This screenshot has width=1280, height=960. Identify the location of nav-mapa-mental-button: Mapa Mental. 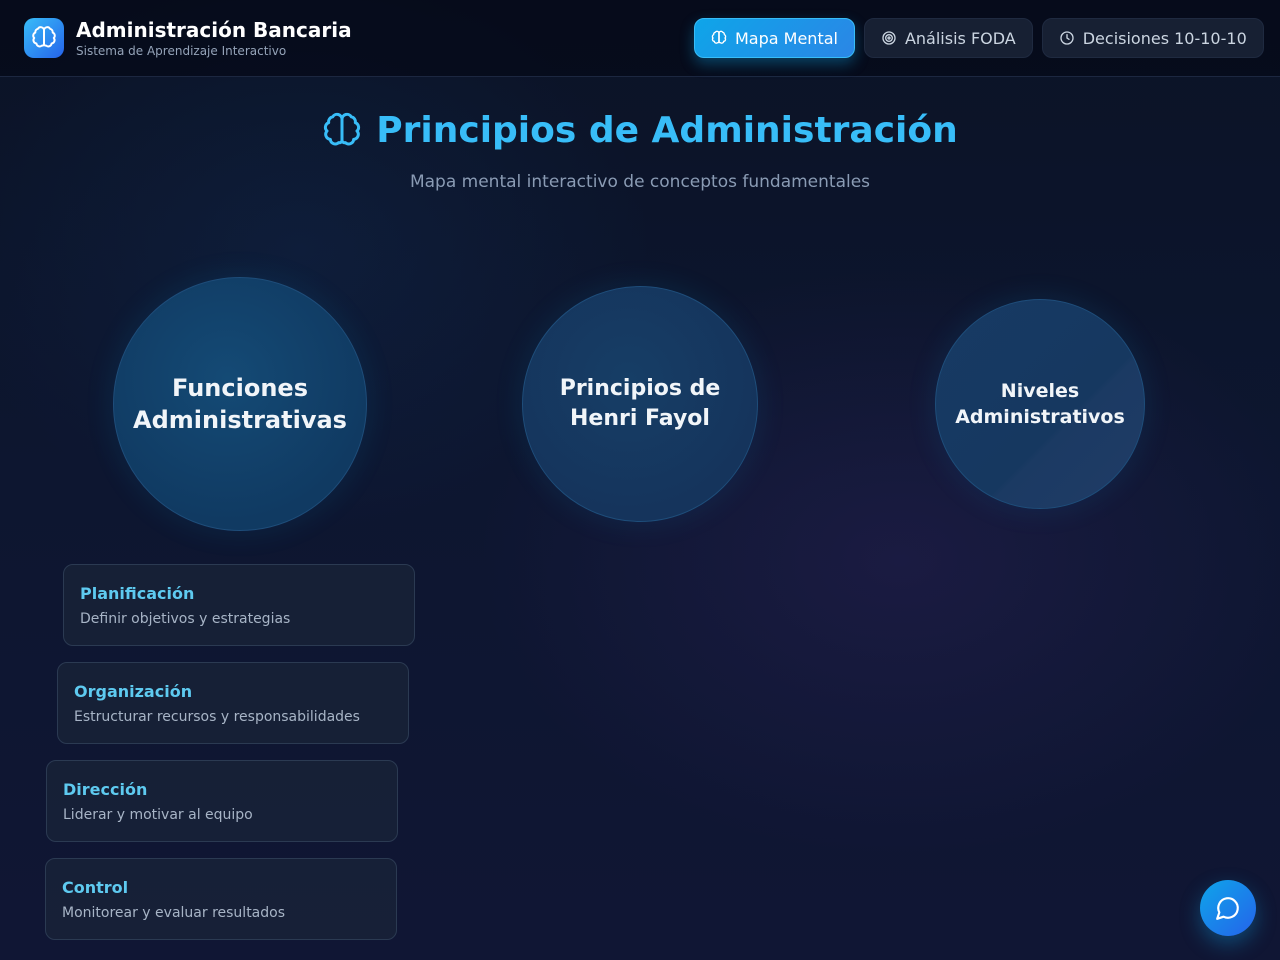
(774, 38).